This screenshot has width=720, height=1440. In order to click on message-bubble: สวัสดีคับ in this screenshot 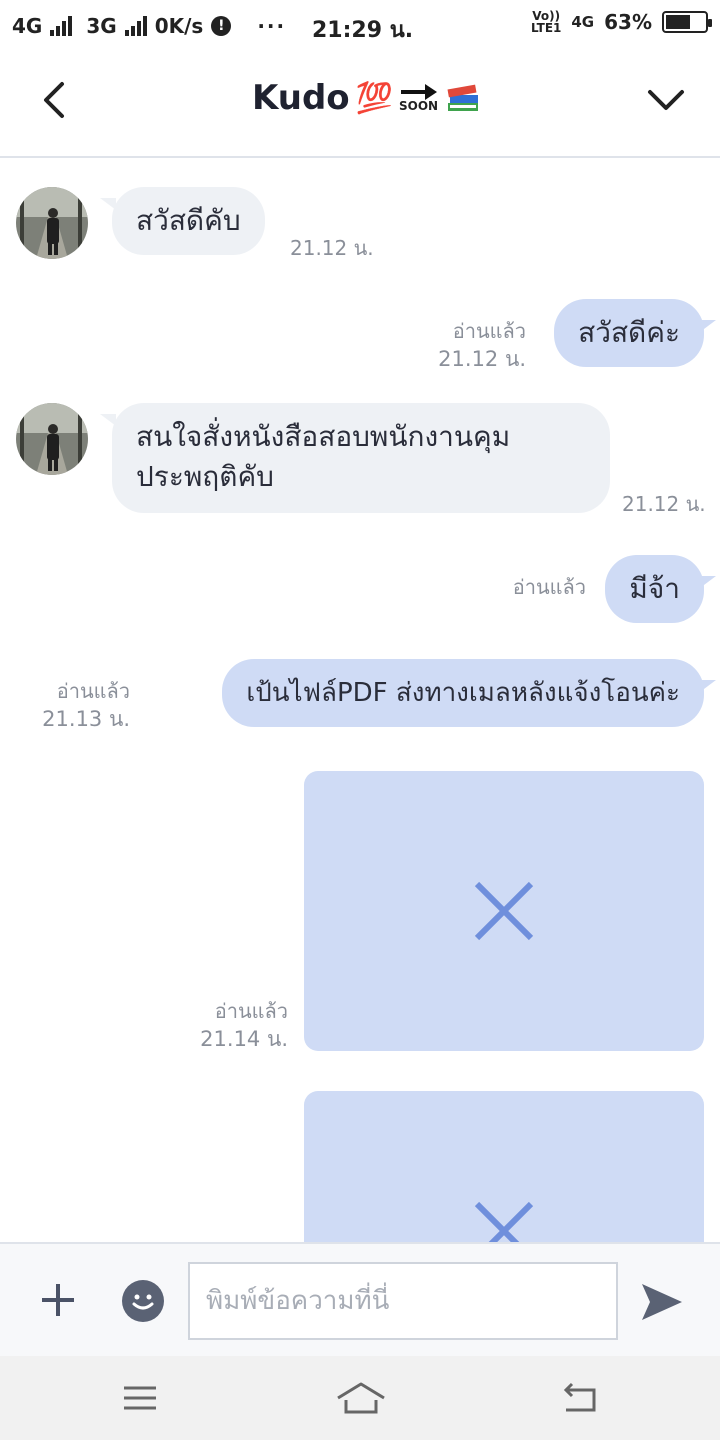, I will do `click(188, 221)`.